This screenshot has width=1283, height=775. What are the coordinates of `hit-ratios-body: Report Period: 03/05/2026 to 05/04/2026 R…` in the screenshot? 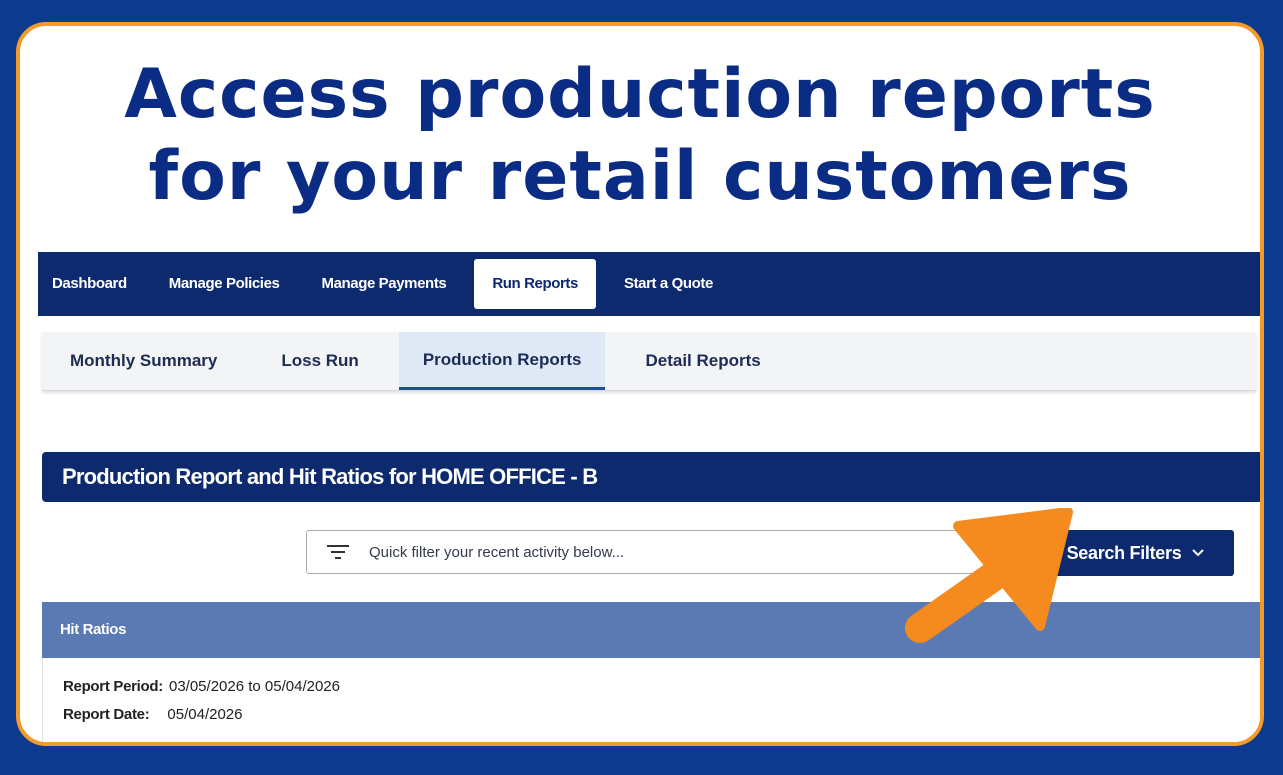 It's located at (651, 700).